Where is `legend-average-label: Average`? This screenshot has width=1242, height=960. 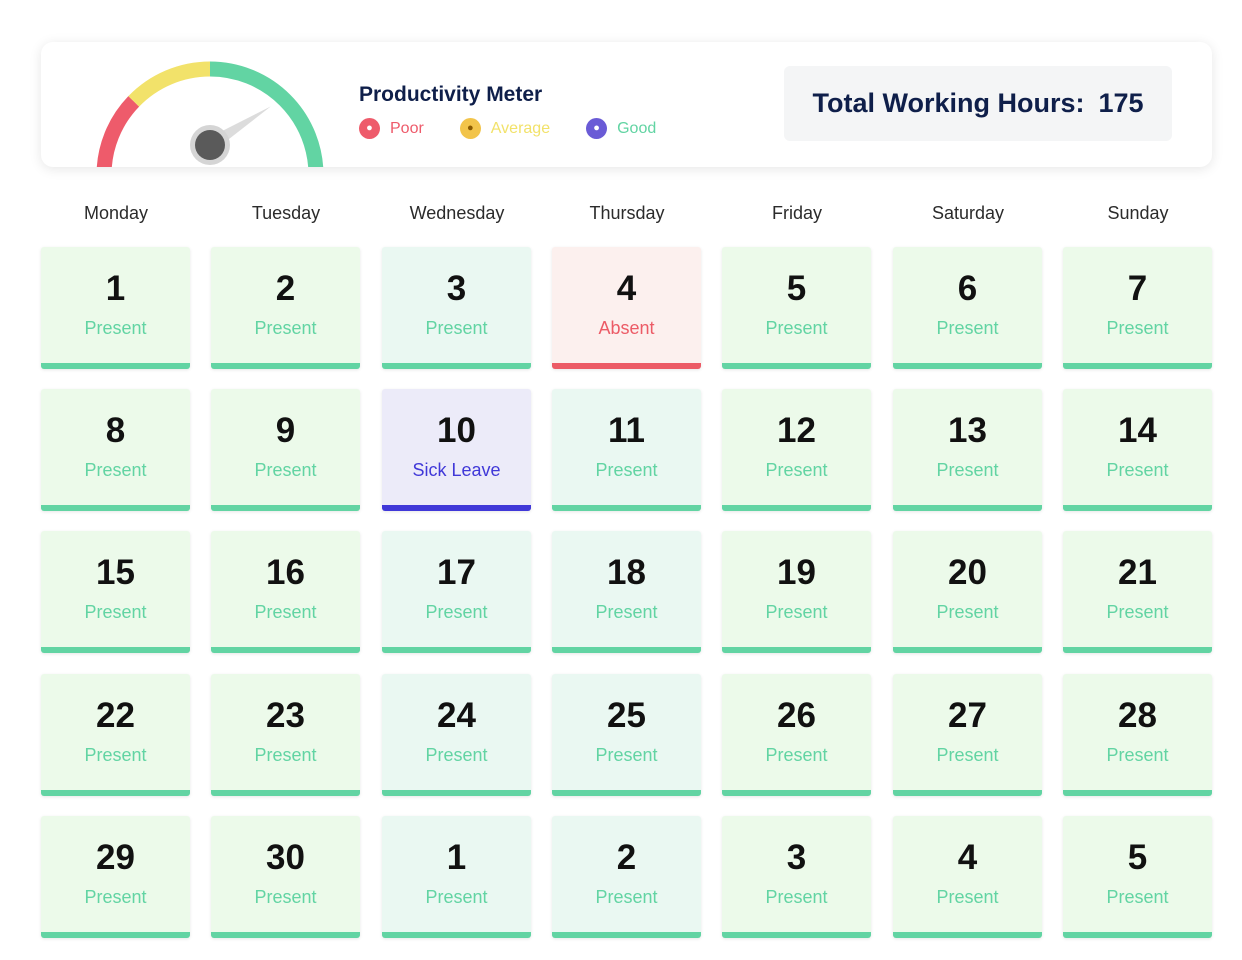
legend-average-label: Average is located at coordinates (520, 128).